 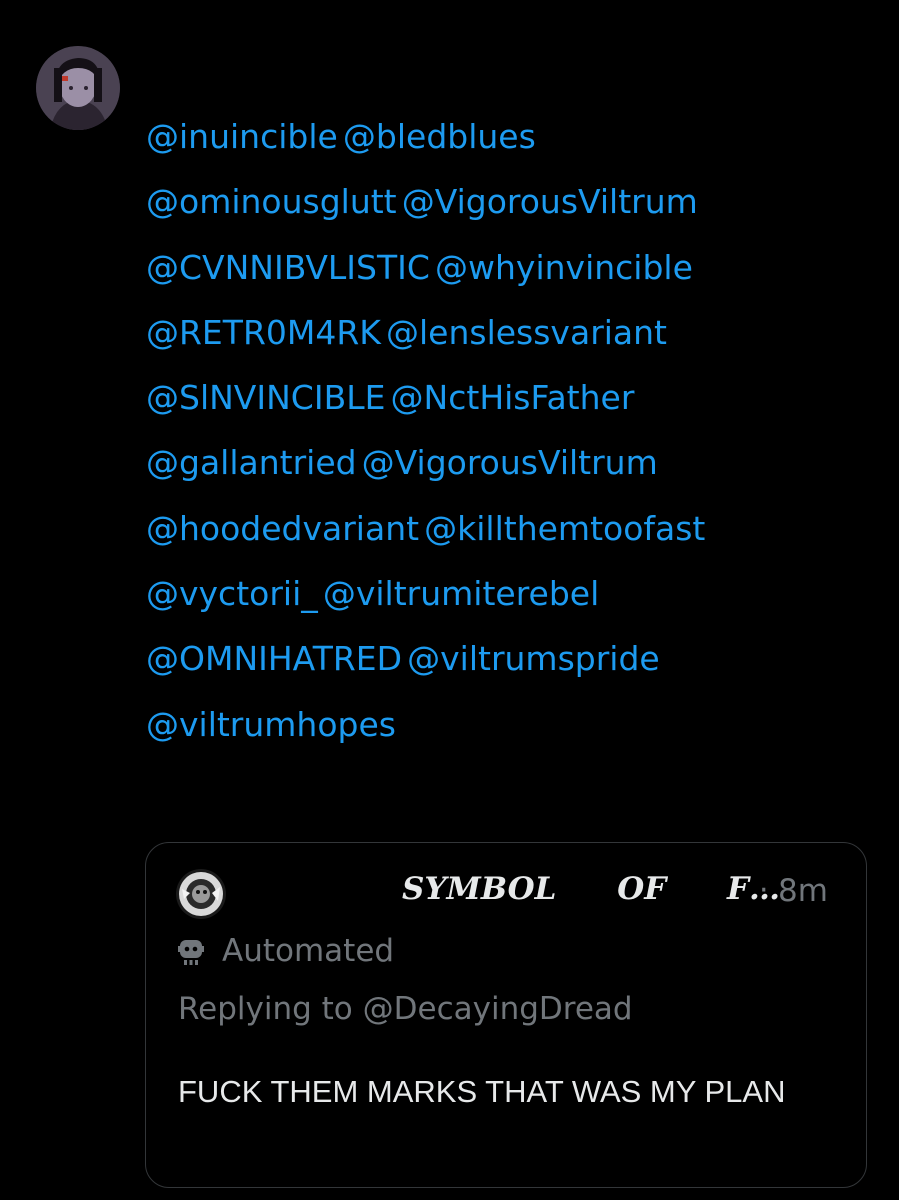 What do you see at coordinates (201, 894) in the screenshot?
I see `quoted-author-avatar` at bounding box center [201, 894].